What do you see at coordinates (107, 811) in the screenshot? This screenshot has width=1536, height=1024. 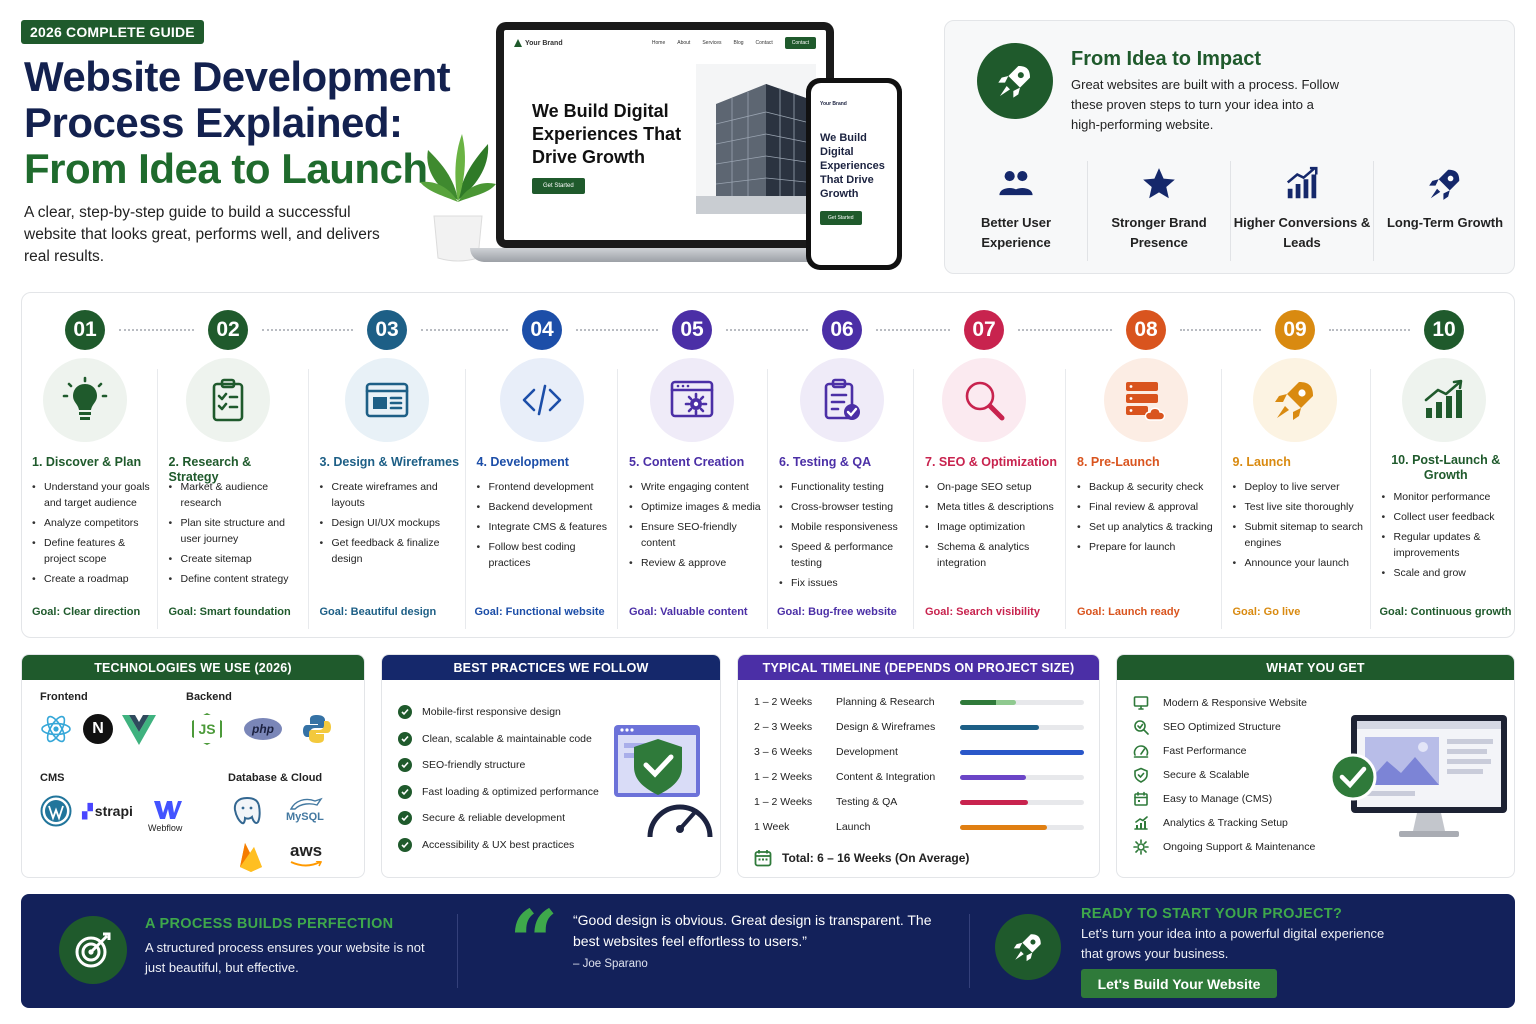 I see `strapi-logo: ▞ strapi` at bounding box center [107, 811].